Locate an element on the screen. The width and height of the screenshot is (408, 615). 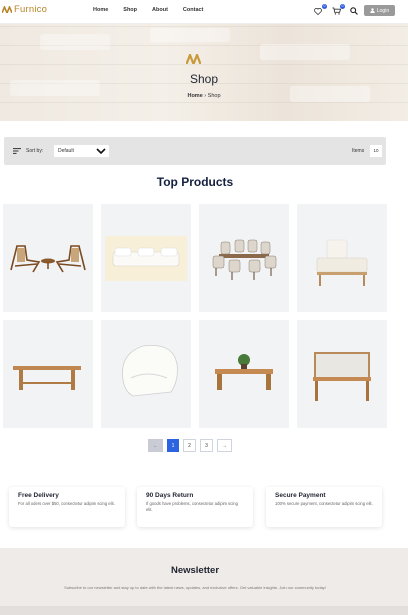
main-nav: Home Shop About Contact is located at coordinates (155, 10).